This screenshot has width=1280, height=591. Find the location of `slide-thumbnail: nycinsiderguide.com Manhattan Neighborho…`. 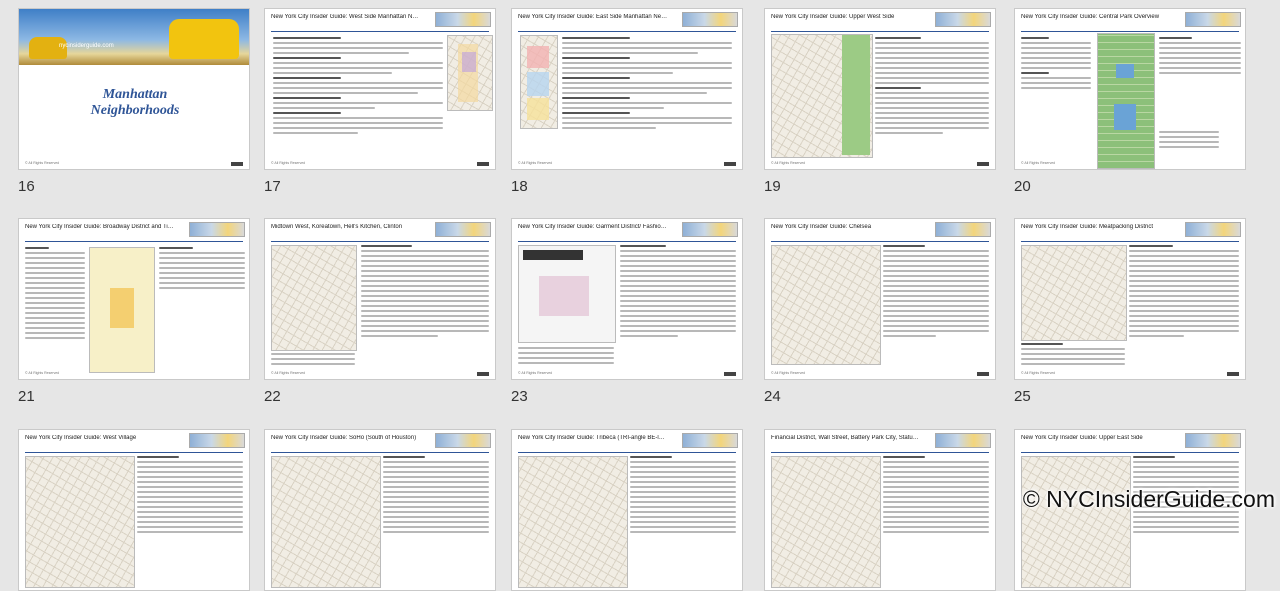

slide-thumbnail: nycinsiderguide.com Manhattan Neighborho… is located at coordinates (134, 89).